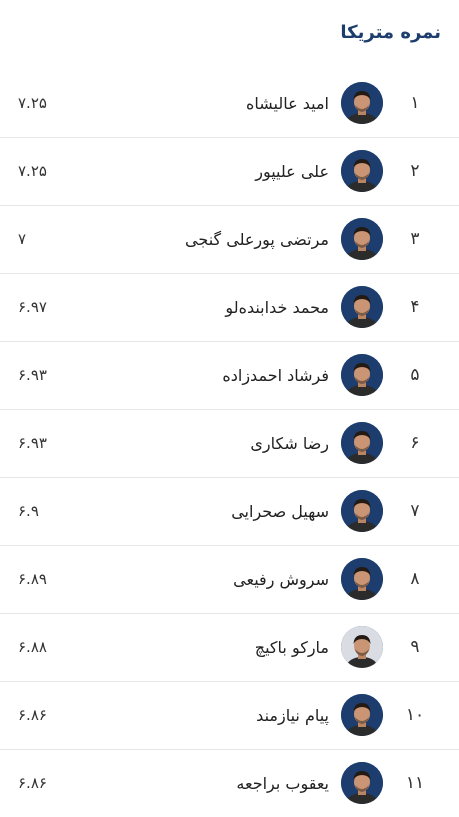  Describe the element at coordinates (32, 647) in the screenshot. I see `player-score: ۶.۸۸` at that location.